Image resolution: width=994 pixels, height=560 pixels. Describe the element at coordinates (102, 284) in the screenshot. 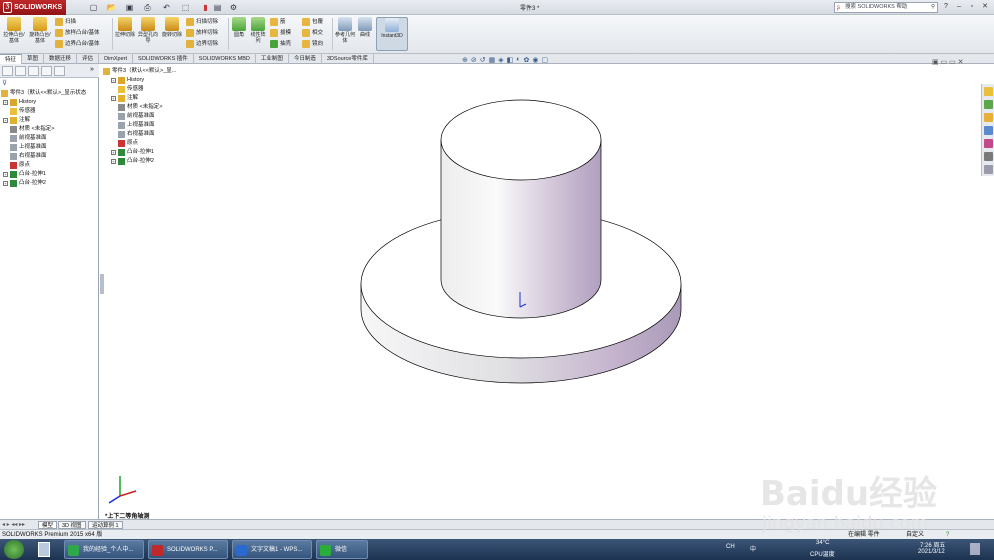

I see `panel-splitter` at that location.